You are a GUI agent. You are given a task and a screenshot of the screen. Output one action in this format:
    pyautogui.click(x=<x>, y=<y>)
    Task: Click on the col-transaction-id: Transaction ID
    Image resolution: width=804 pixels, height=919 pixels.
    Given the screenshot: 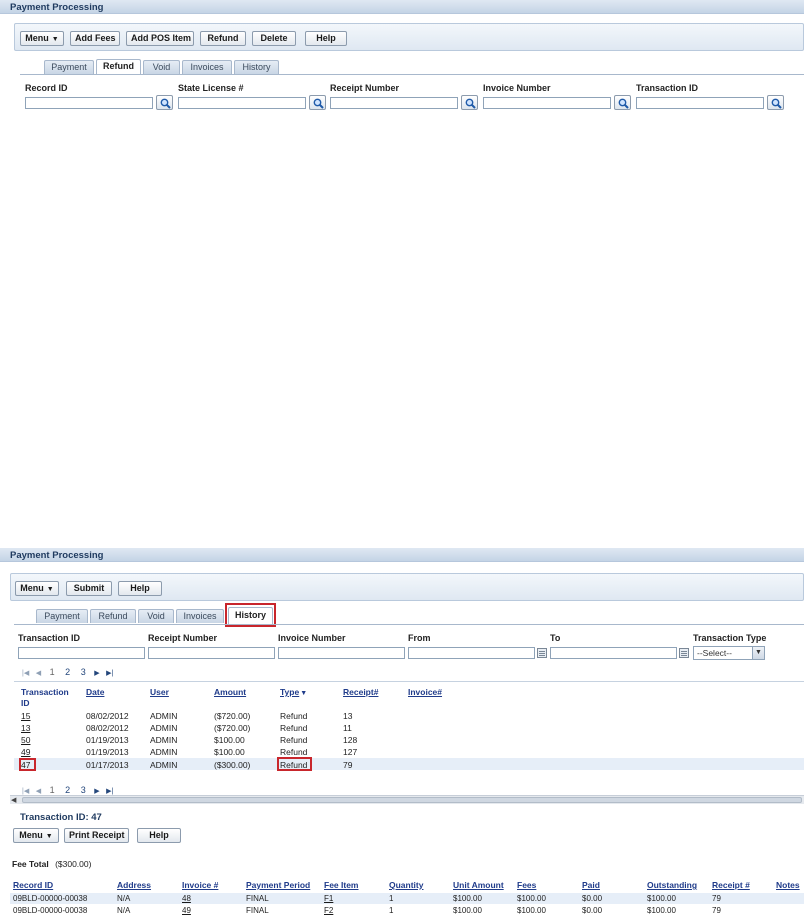 What is the action you would take?
    pyautogui.click(x=47, y=698)
    